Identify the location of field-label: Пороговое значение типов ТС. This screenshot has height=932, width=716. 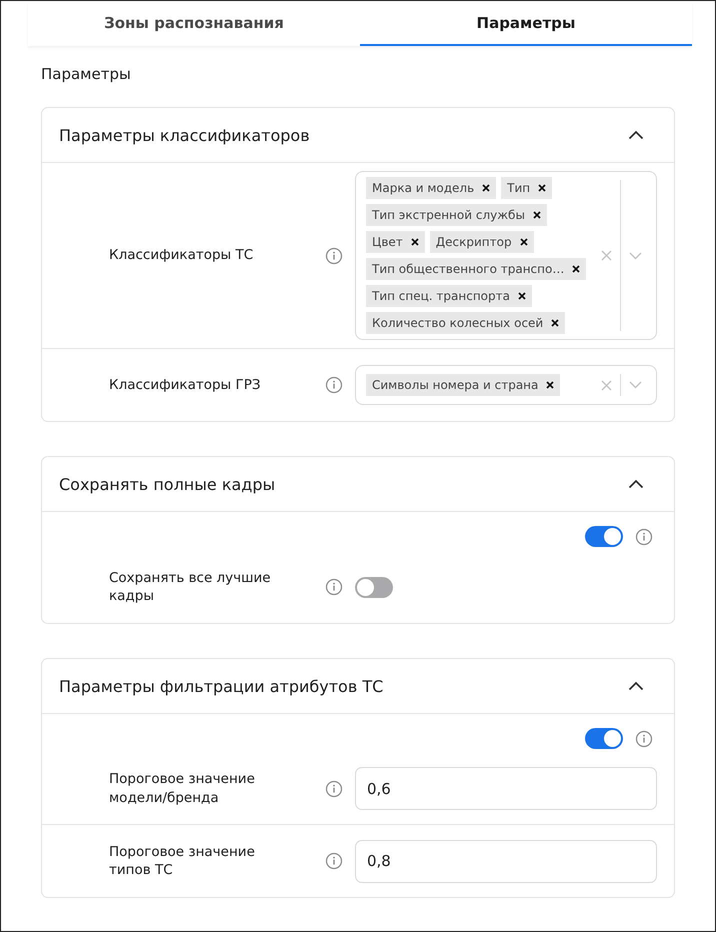
(182, 861).